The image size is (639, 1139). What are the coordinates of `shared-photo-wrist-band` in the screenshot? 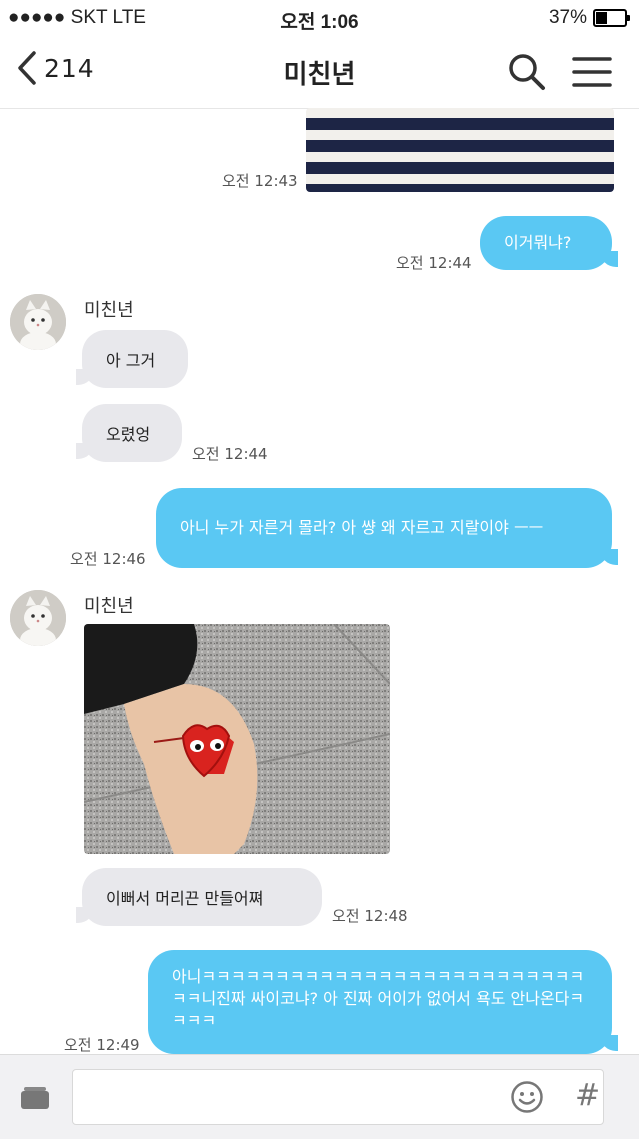 It's located at (237, 739).